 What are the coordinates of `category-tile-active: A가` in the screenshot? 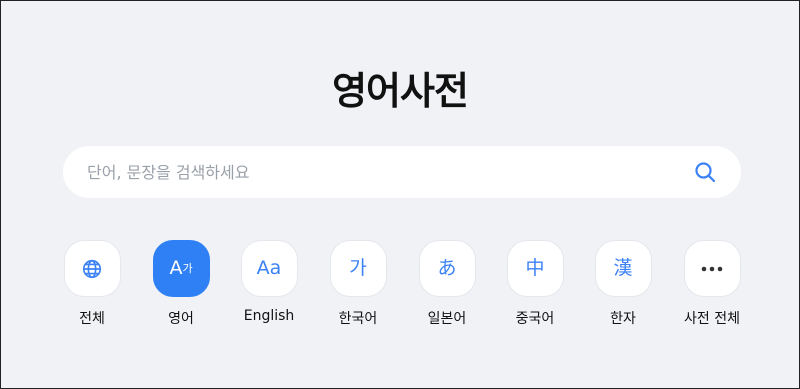 It's located at (181, 268).